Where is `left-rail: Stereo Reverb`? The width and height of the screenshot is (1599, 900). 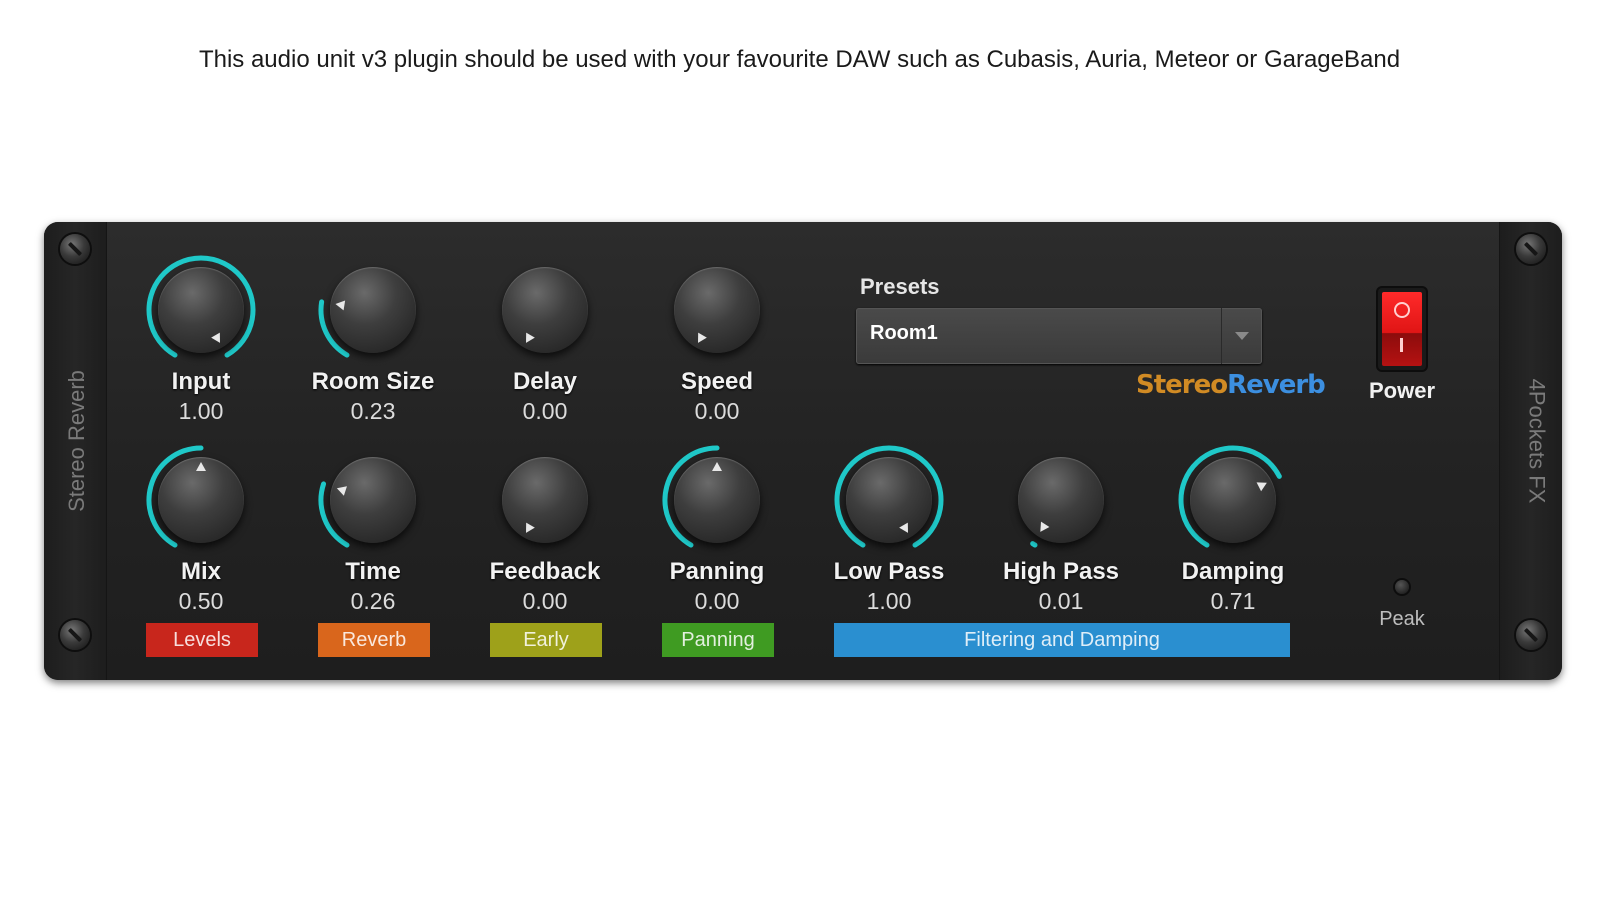
left-rail: Stereo Reverb is located at coordinates (75, 451).